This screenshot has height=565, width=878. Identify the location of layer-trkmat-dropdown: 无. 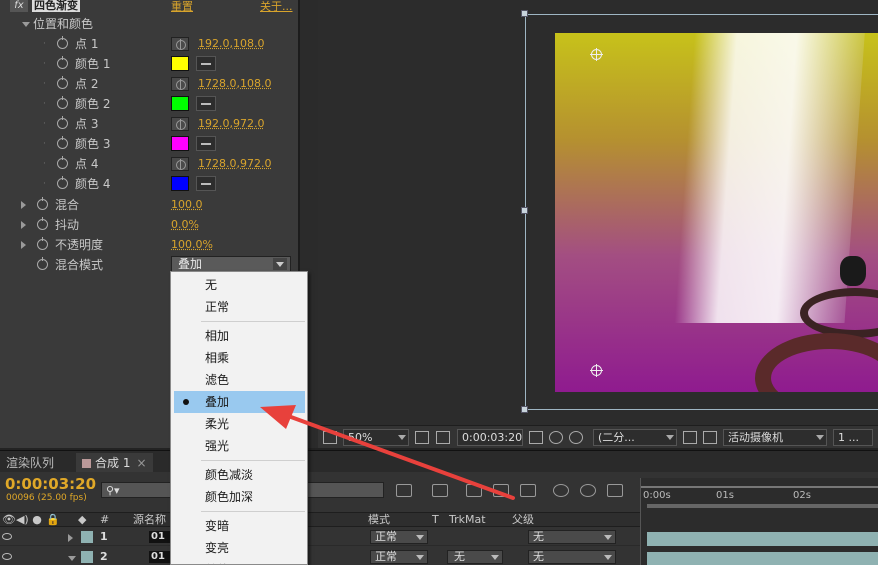
(475, 557).